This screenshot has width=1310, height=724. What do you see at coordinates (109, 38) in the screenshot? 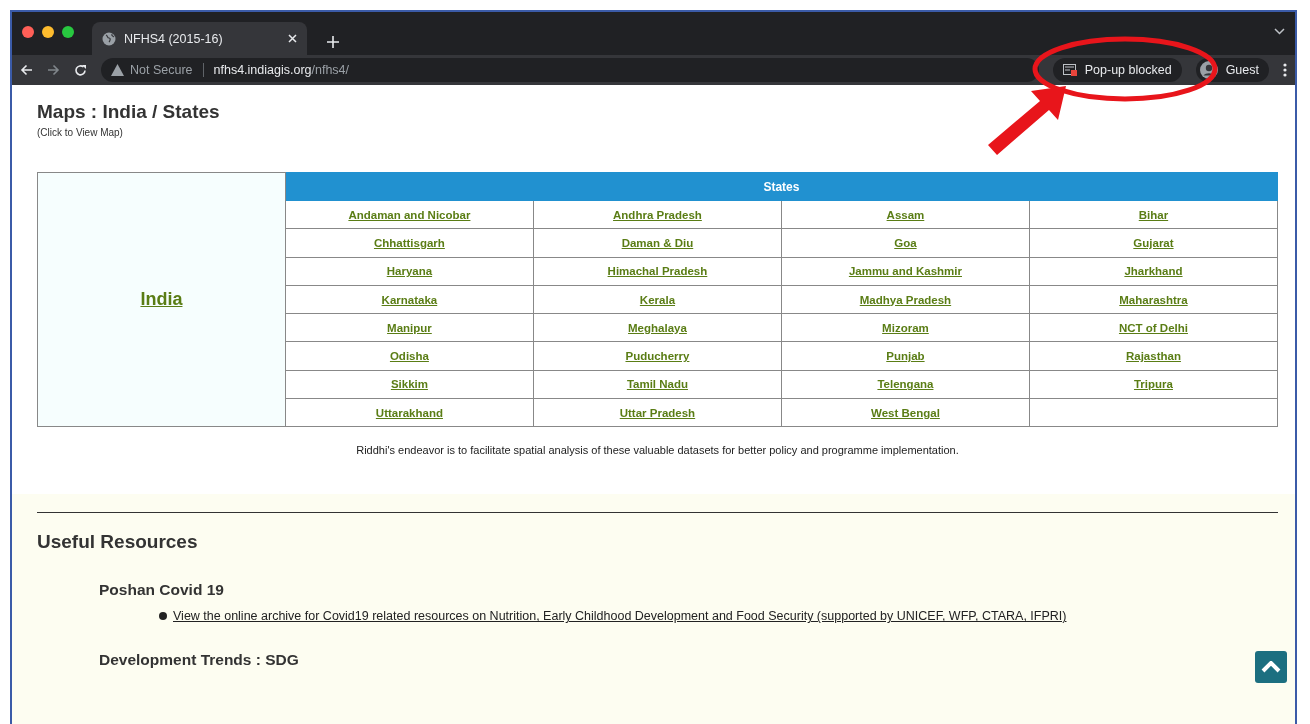
I see `globe-icon` at bounding box center [109, 38].